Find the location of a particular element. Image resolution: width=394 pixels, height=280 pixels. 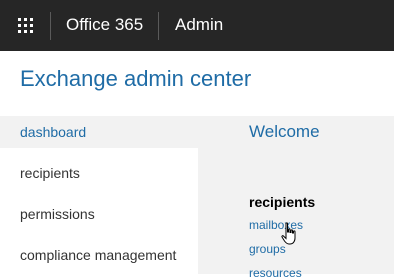

hand-pointer-cursor-icon is located at coordinates (288, 233).